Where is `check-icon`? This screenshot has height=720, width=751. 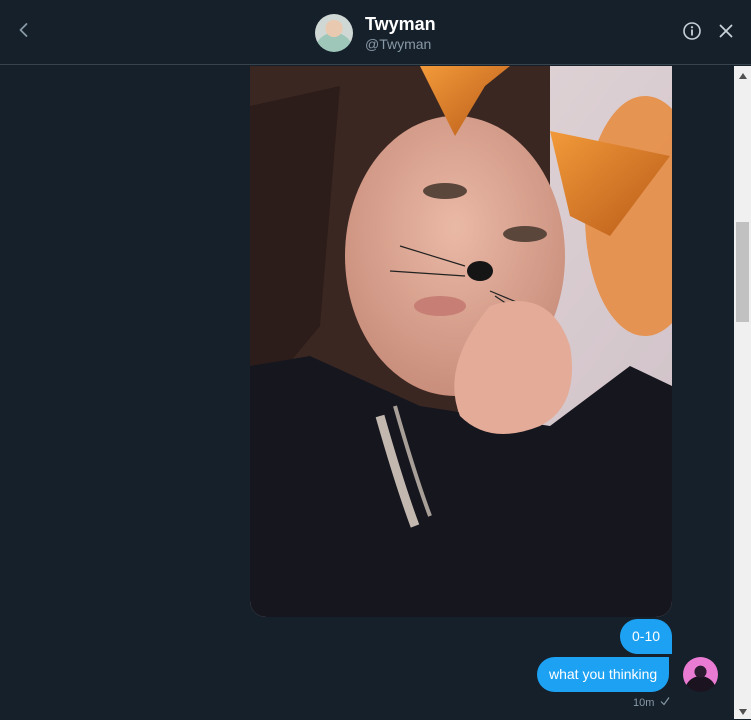 check-icon is located at coordinates (665, 702).